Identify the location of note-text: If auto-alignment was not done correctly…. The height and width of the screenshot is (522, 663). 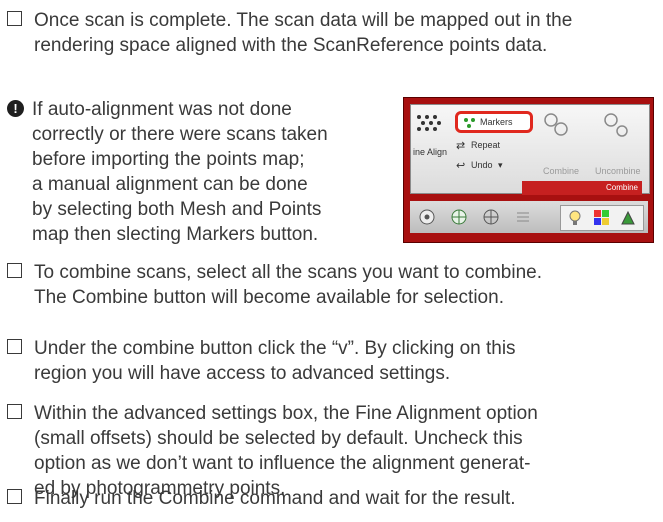
(180, 172).